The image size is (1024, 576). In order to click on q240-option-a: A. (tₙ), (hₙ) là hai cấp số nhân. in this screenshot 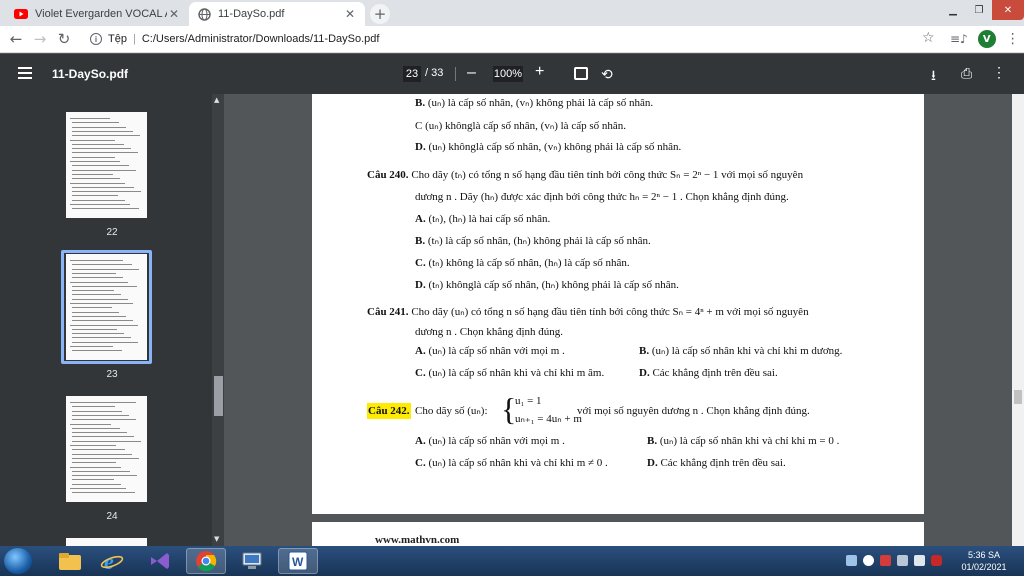, I will do `click(483, 219)`.